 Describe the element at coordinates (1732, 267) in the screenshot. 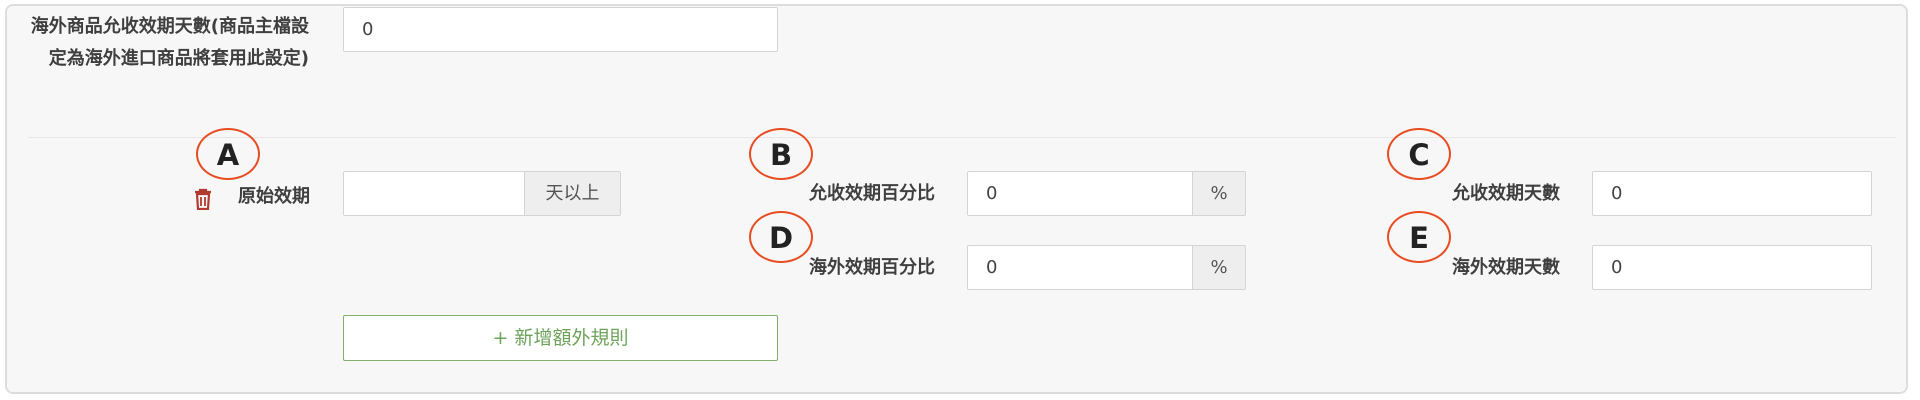

I see `overseas-days-rule-input: 0` at that location.